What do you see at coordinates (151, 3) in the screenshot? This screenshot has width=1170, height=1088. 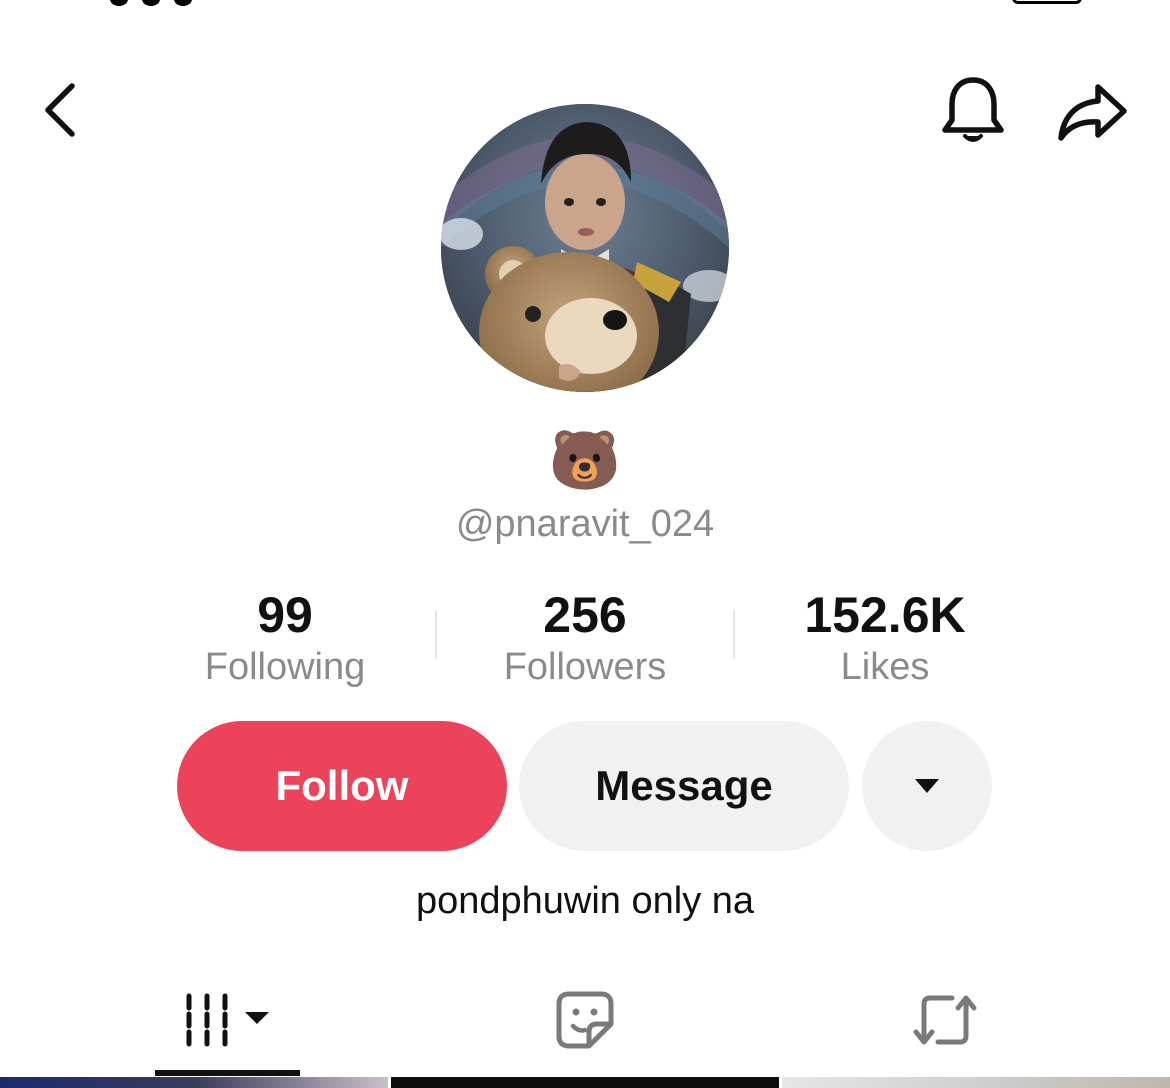 I see `status-bar-signal` at bounding box center [151, 3].